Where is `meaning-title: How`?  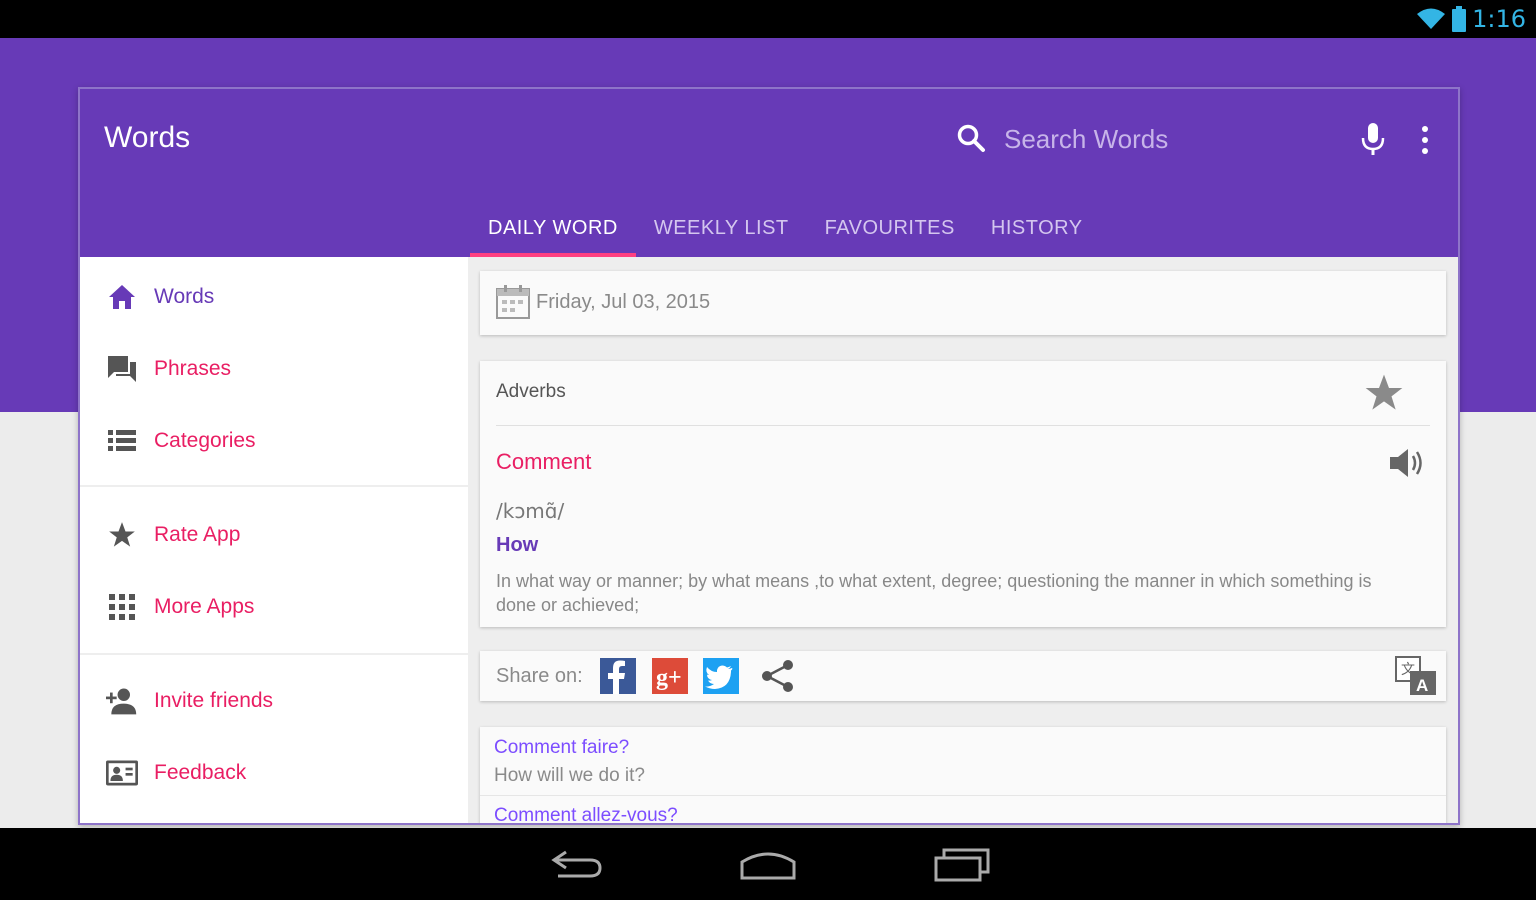 meaning-title: How is located at coordinates (517, 545).